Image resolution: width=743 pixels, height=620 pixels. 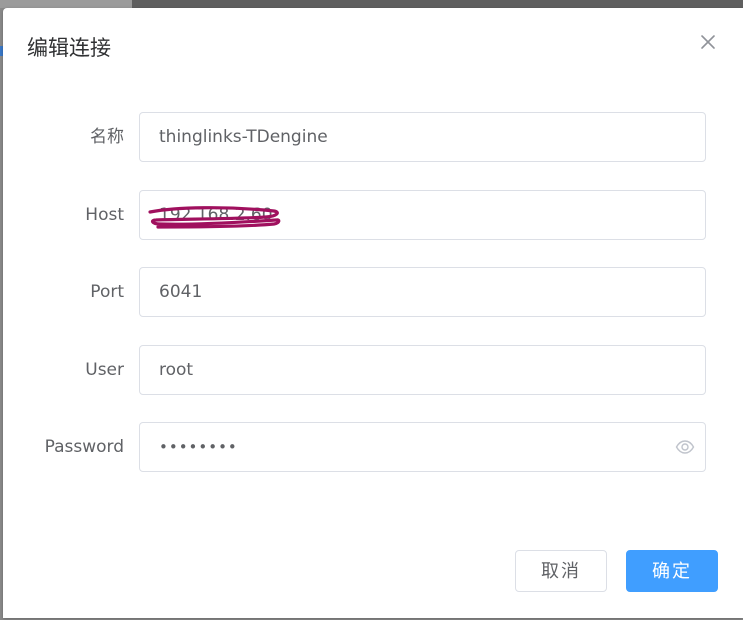 I want to click on port-label: Port, so click(x=107, y=292).